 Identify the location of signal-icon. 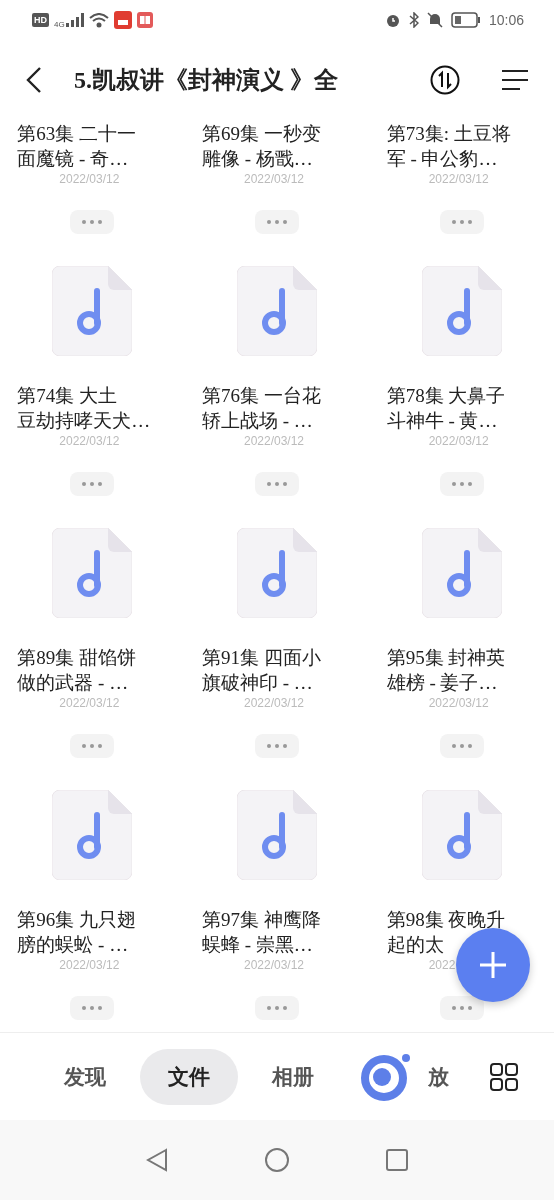
(74, 20).